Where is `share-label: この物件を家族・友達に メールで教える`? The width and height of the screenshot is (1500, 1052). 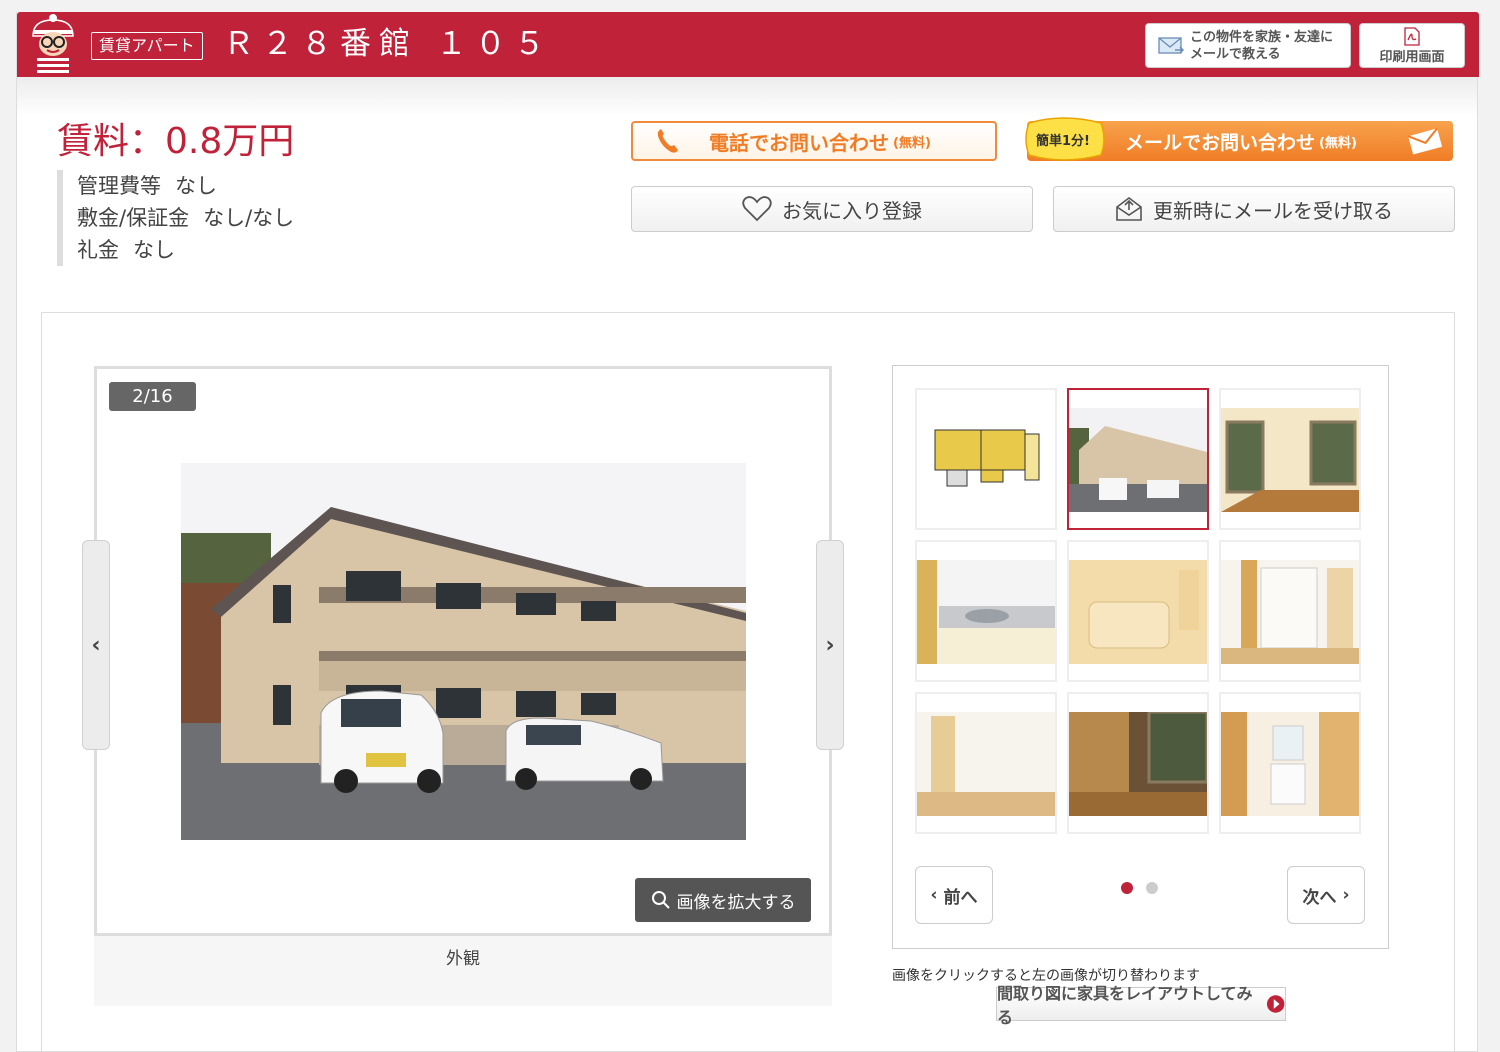
share-label: この物件を家族・友達に メールで教える is located at coordinates (1261, 46).